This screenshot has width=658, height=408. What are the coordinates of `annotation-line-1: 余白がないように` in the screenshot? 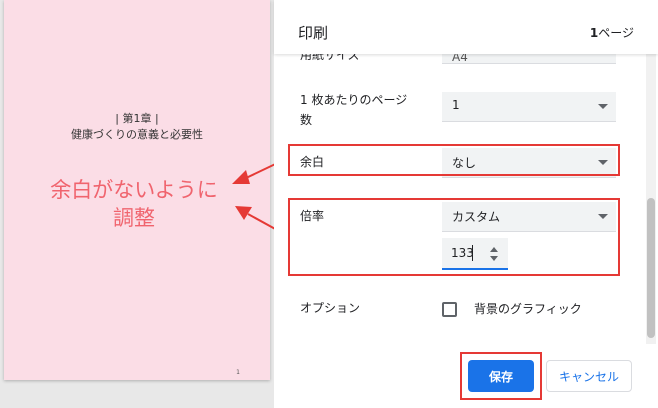 It's located at (134, 190).